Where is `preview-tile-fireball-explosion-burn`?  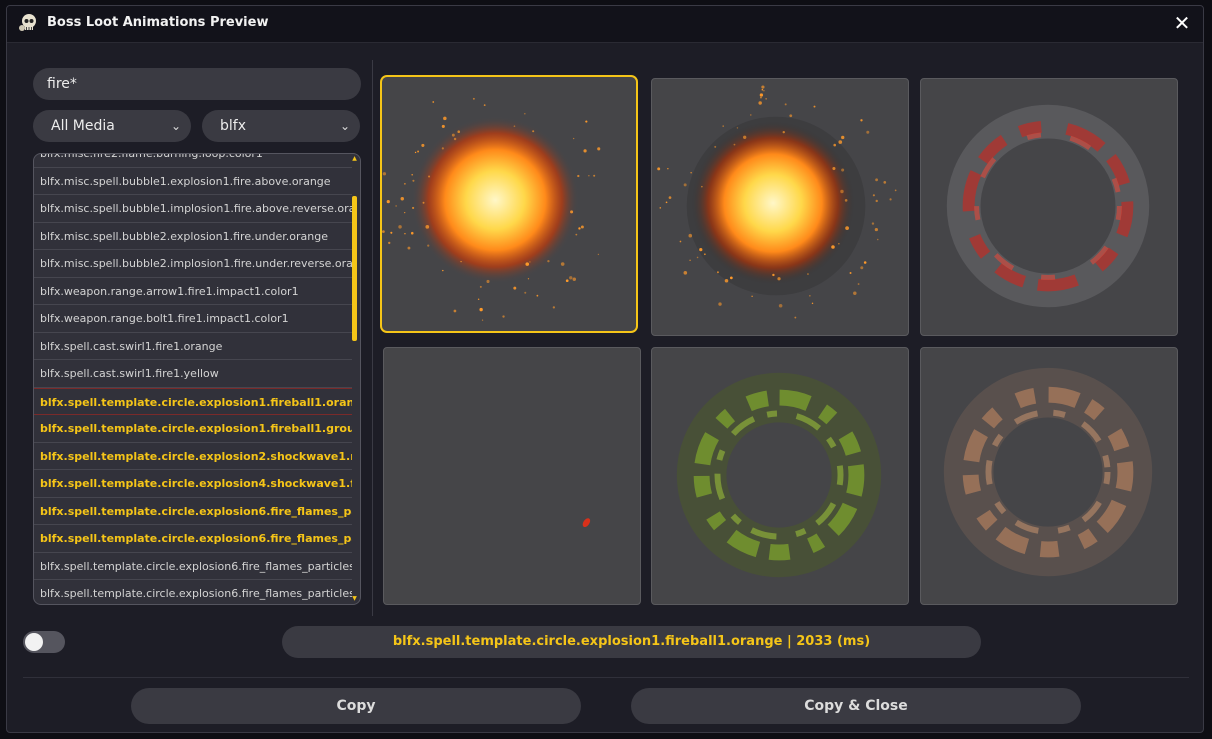
preview-tile-fireball-explosion-burn is located at coordinates (780, 207).